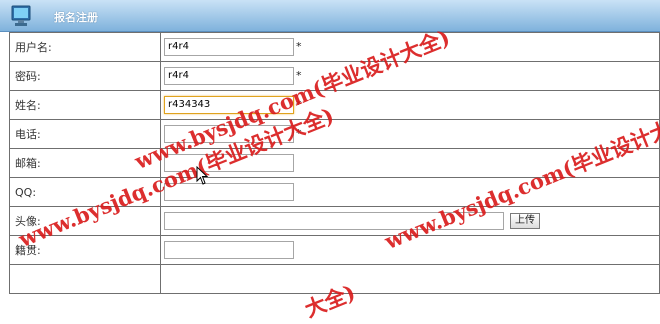  Describe the element at coordinates (330, 16) in the screenshot. I see `title-bar: 报名注册` at that location.